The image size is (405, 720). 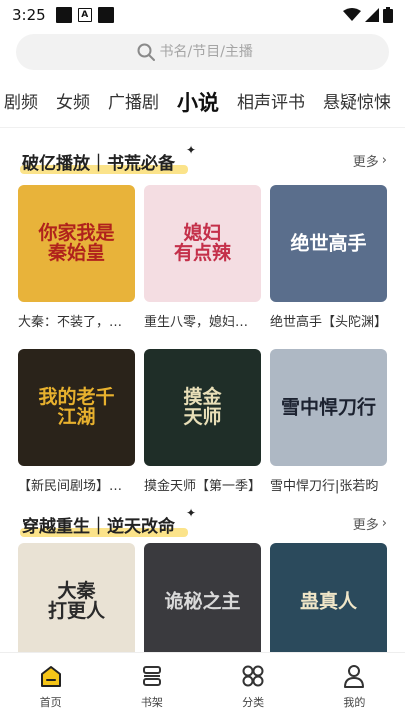 I want to click on category-icon, so click(x=253, y=676).